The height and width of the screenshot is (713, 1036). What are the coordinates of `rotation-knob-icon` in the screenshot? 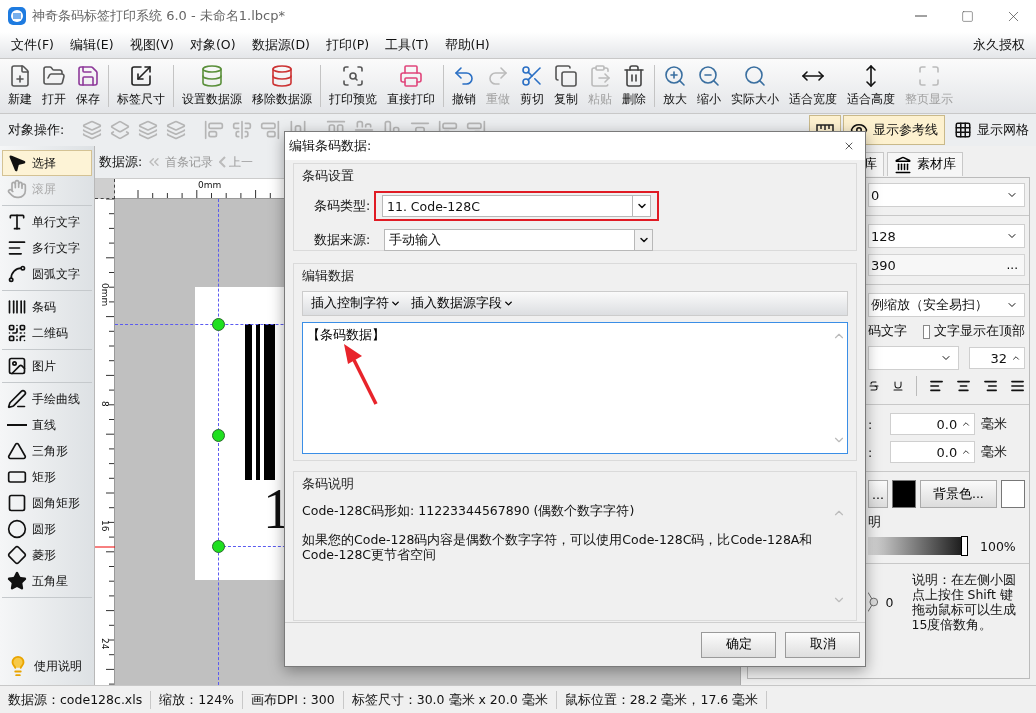 It's located at (874, 602).